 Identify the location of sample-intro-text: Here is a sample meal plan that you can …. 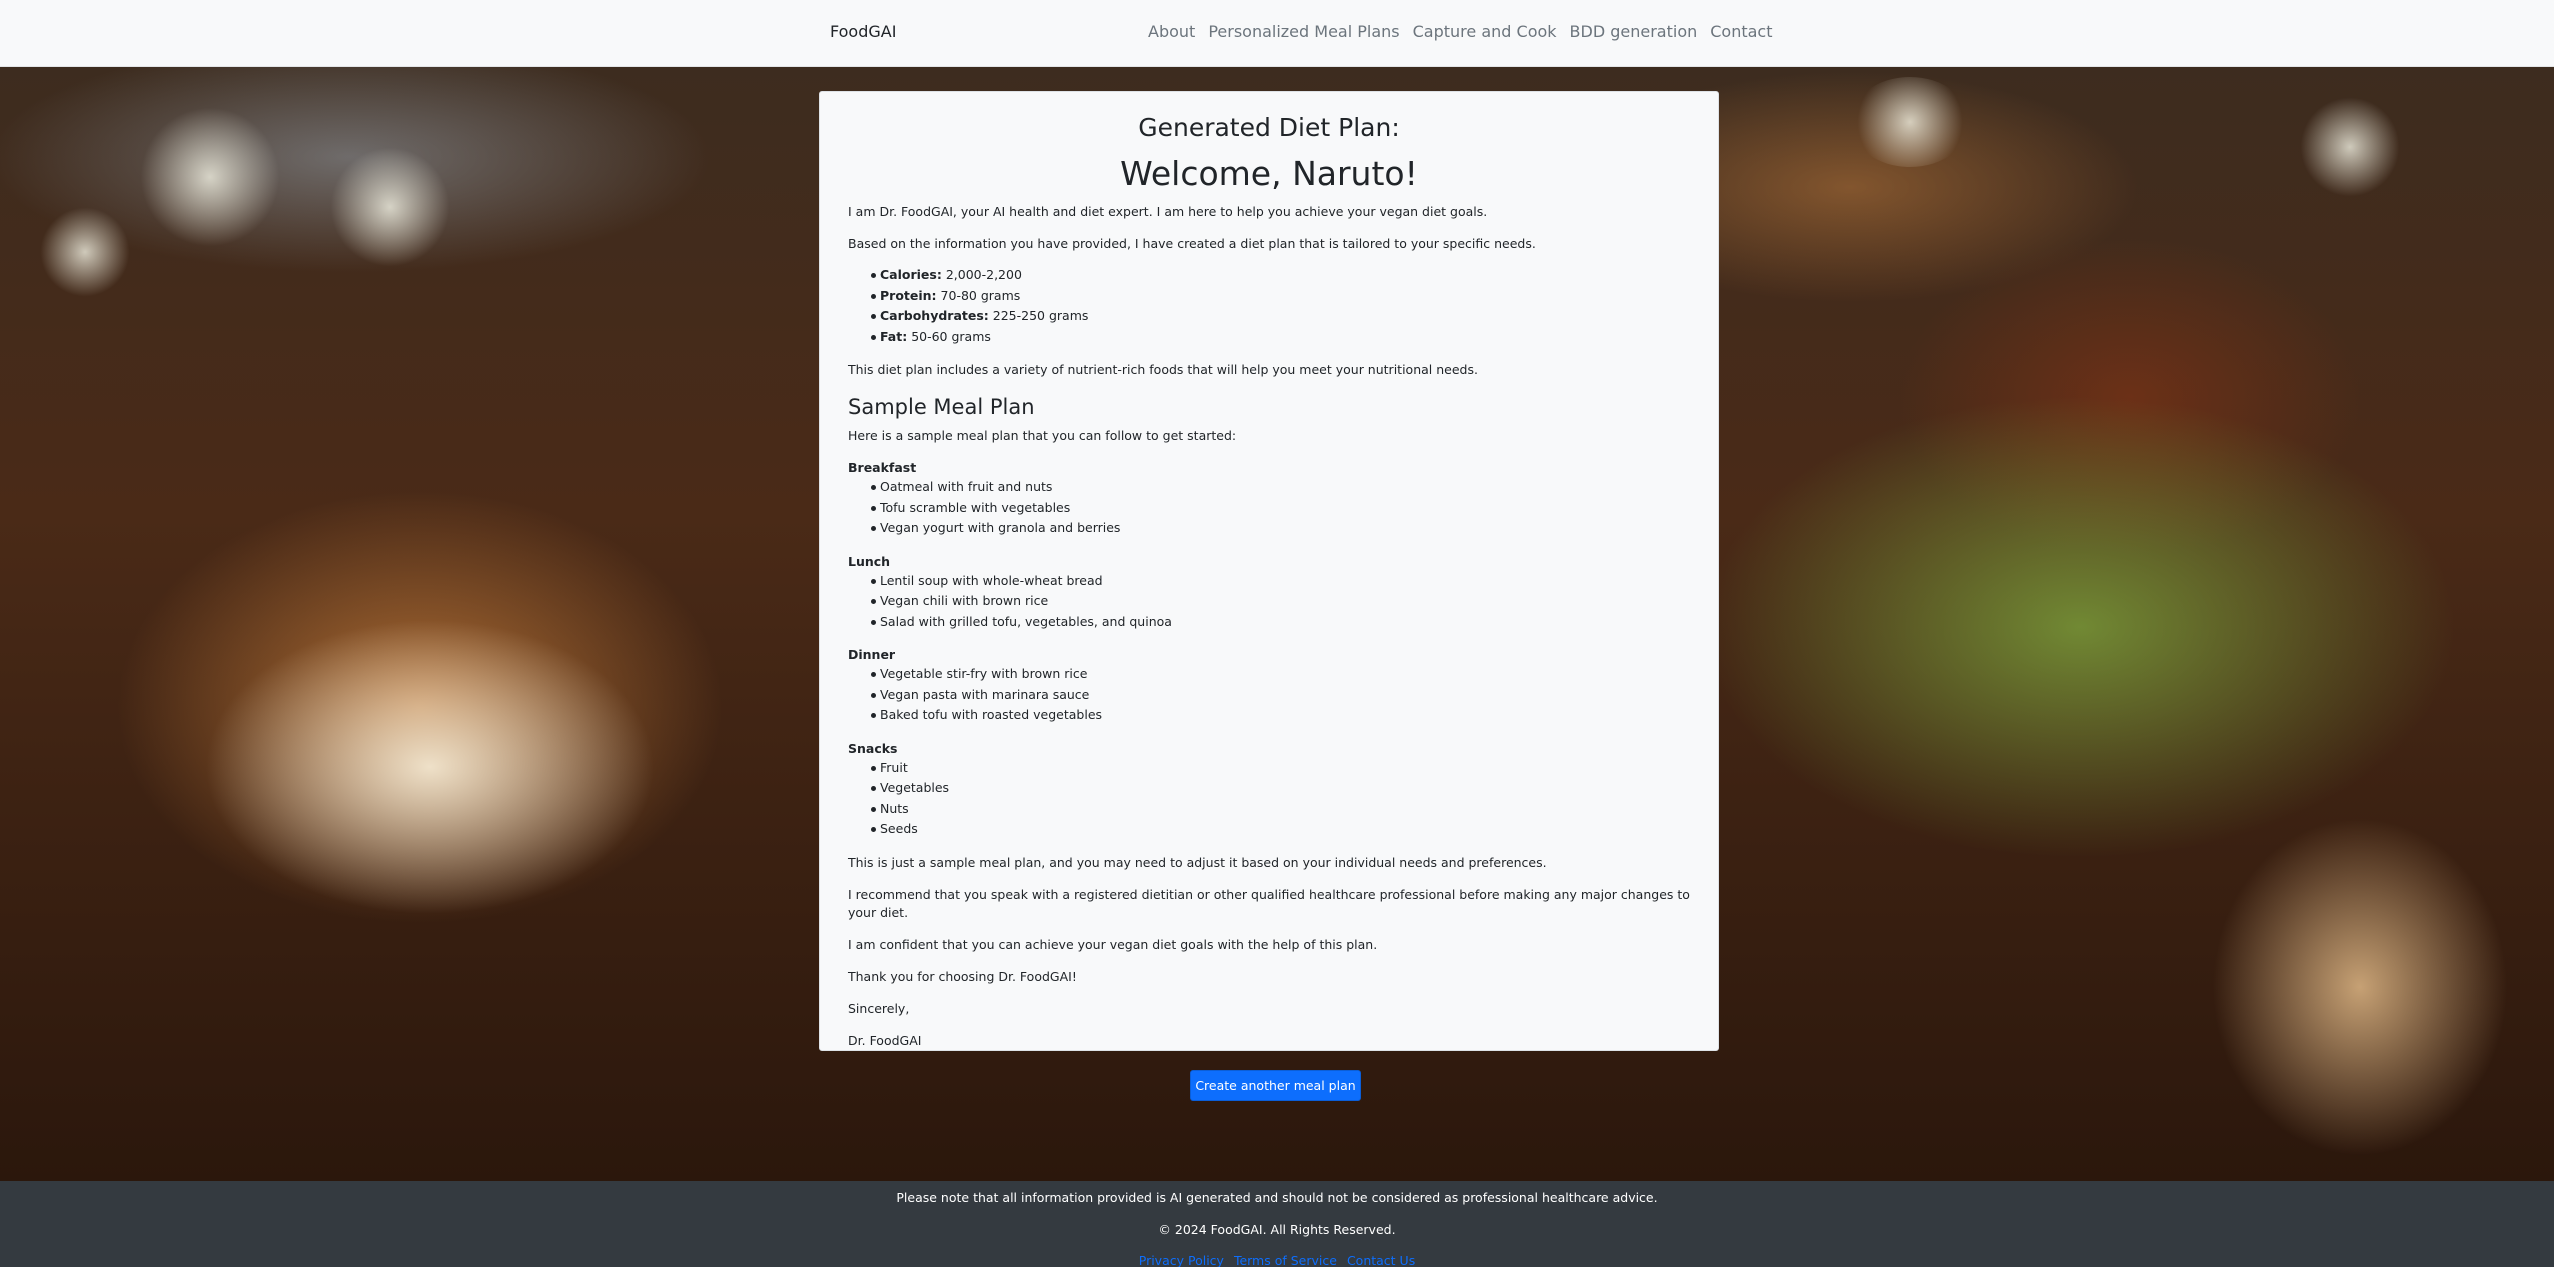
(1042, 435).